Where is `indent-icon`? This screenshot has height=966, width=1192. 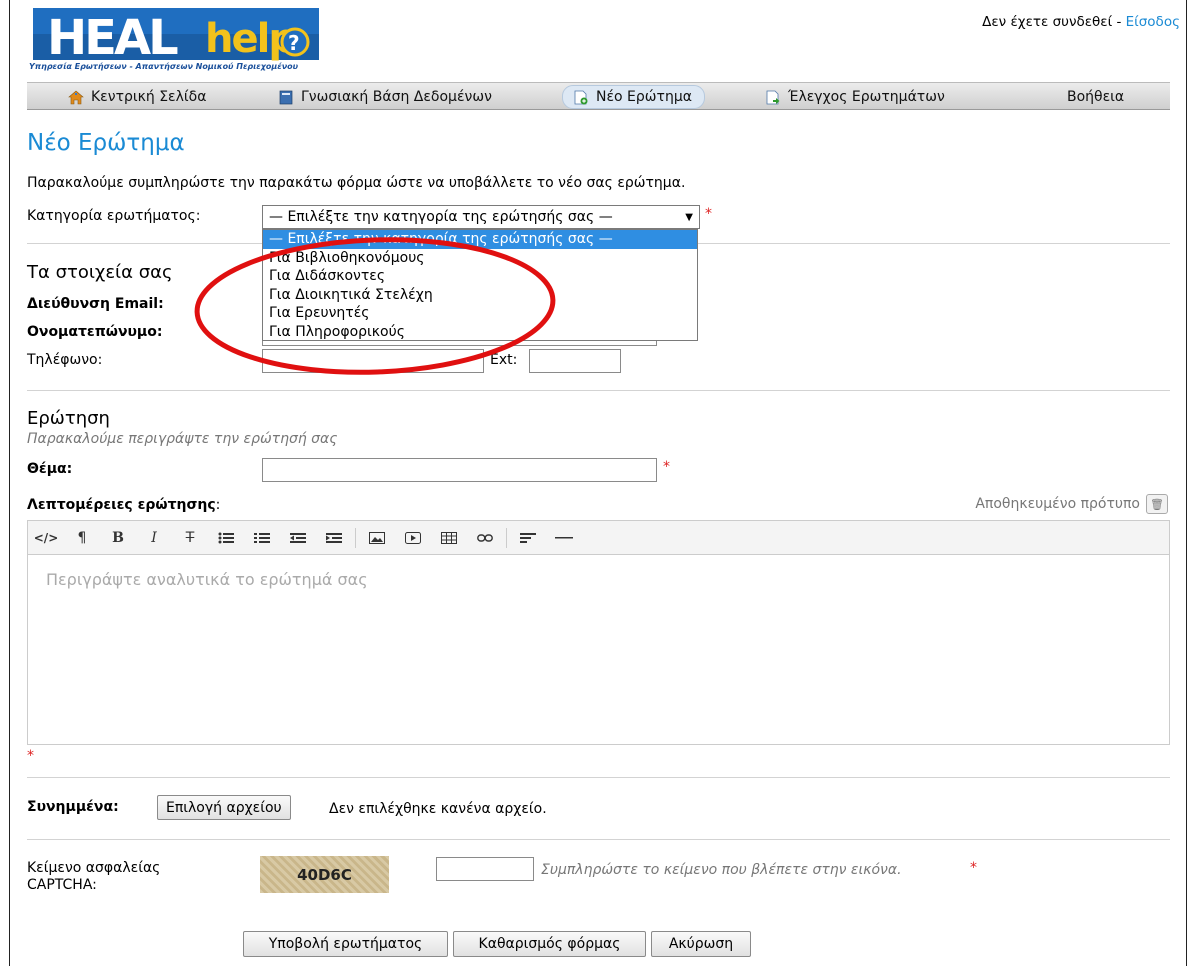
indent-icon is located at coordinates (334, 537).